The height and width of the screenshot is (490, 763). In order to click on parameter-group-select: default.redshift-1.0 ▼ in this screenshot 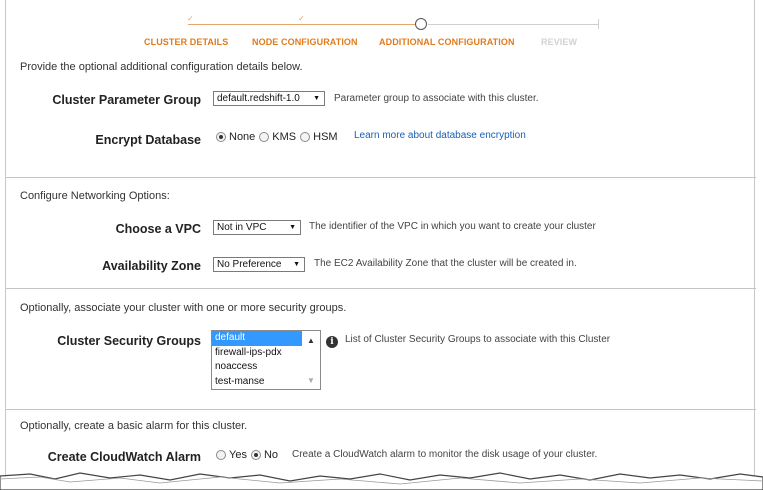, I will do `click(269, 98)`.